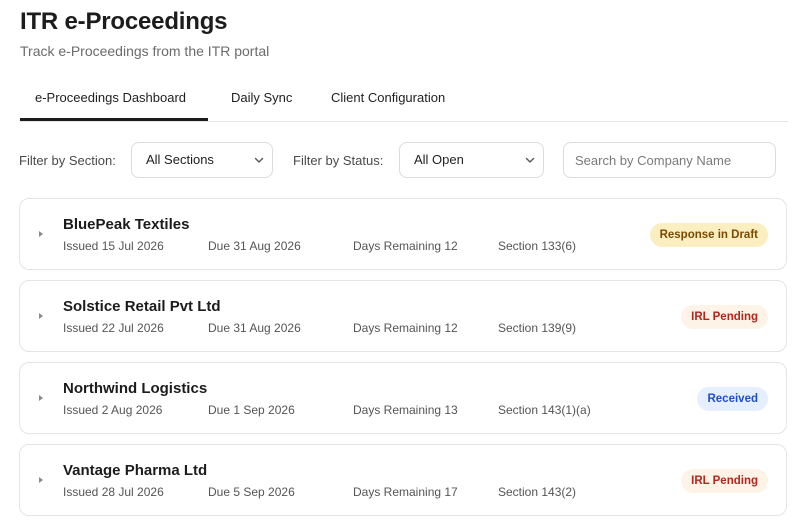  Describe the element at coordinates (180, 159) in the screenshot. I see `section-filter-value: All Sections` at that location.